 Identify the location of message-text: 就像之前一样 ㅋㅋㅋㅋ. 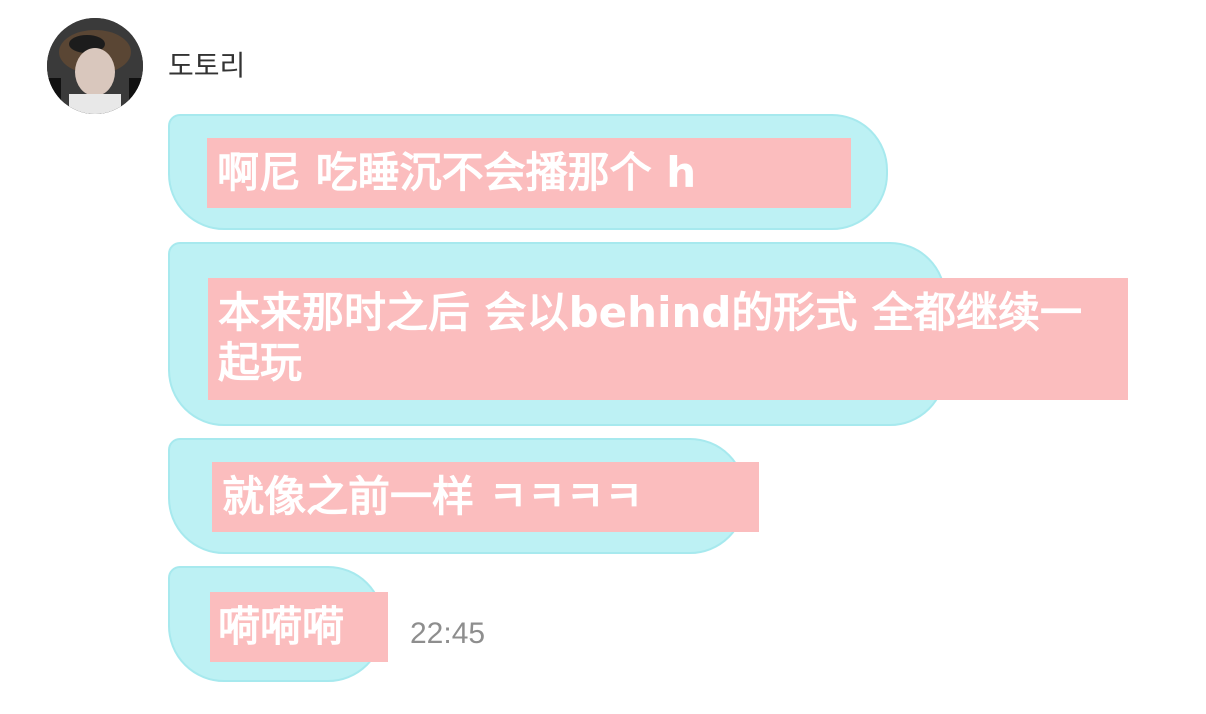
(485, 497).